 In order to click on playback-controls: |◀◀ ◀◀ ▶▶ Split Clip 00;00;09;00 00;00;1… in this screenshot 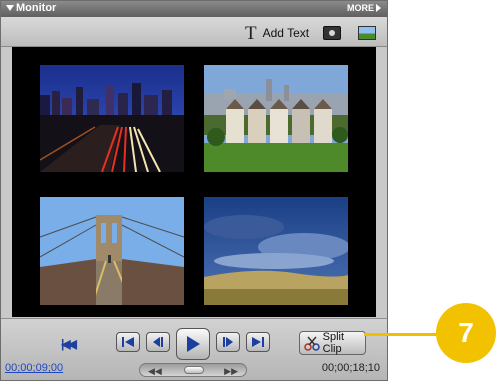, I will do `click(194, 349)`.